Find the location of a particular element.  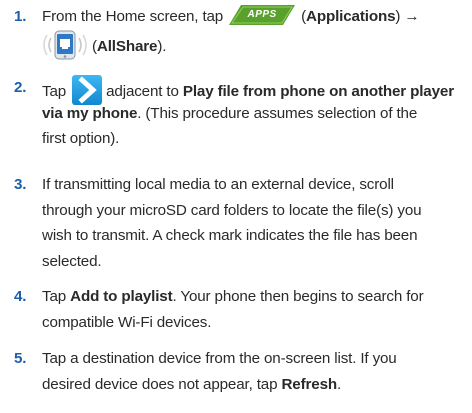

arrow-text: ) → is located at coordinates (407, 16).